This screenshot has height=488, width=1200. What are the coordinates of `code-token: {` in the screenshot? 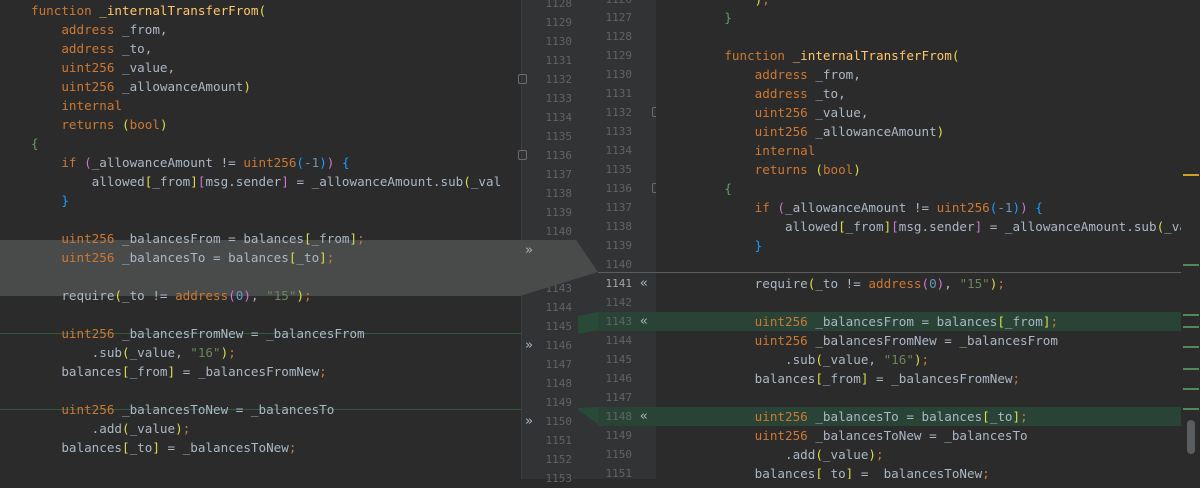 It's located at (345, 162).